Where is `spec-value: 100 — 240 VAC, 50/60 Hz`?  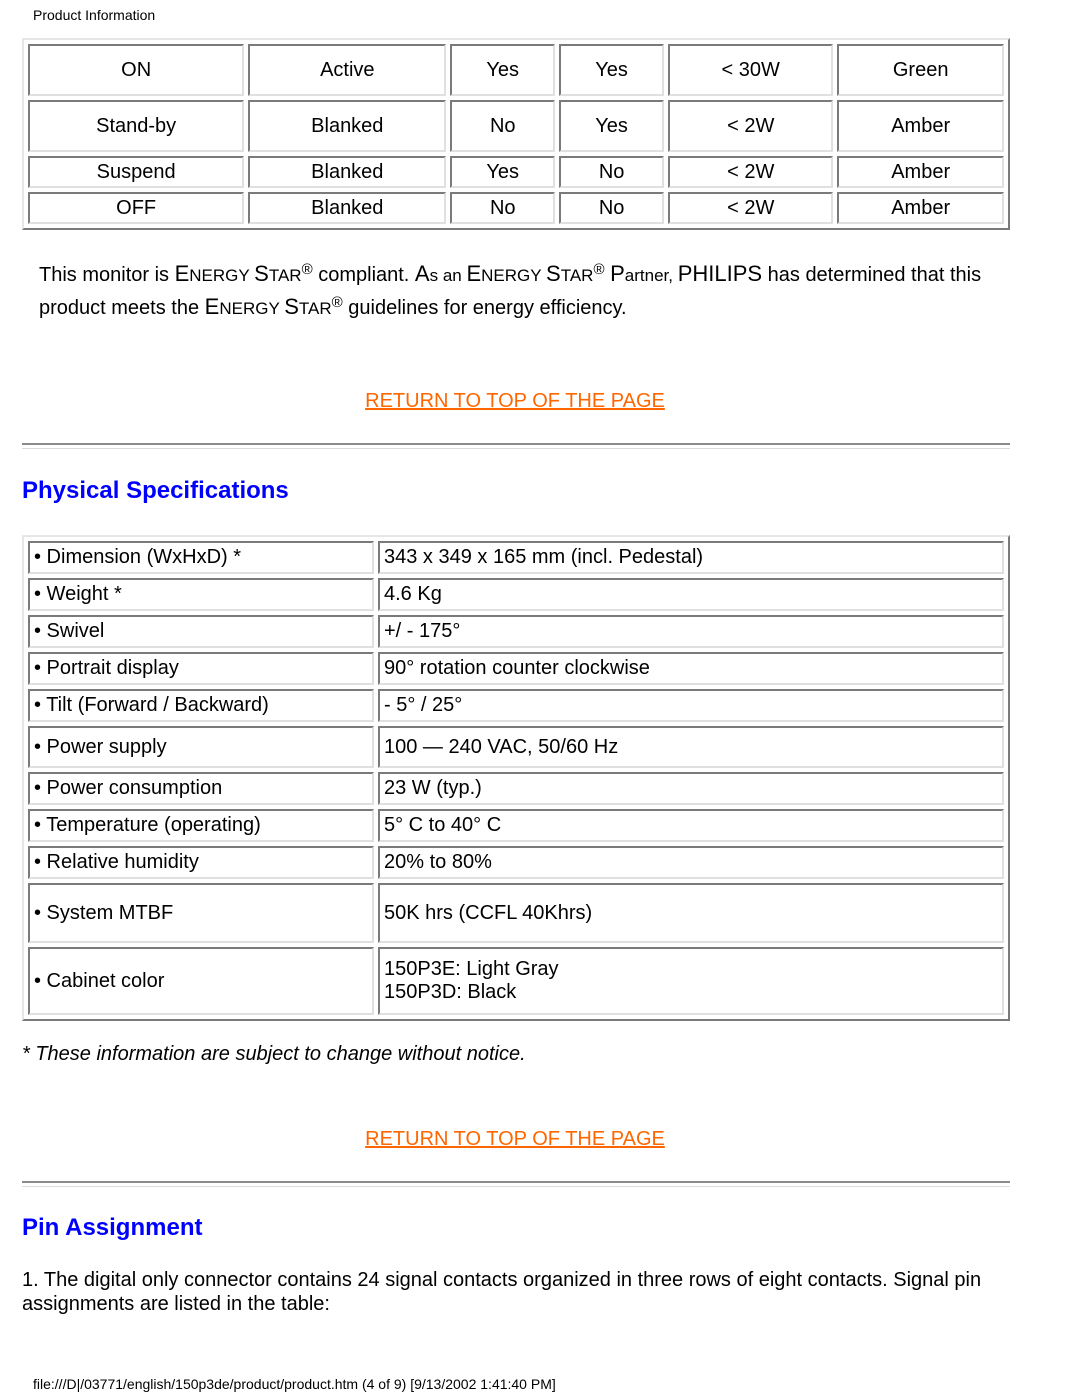
spec-value: 100 — 240 VAC, 50/60 Hz is located at coordinates (691, 747).